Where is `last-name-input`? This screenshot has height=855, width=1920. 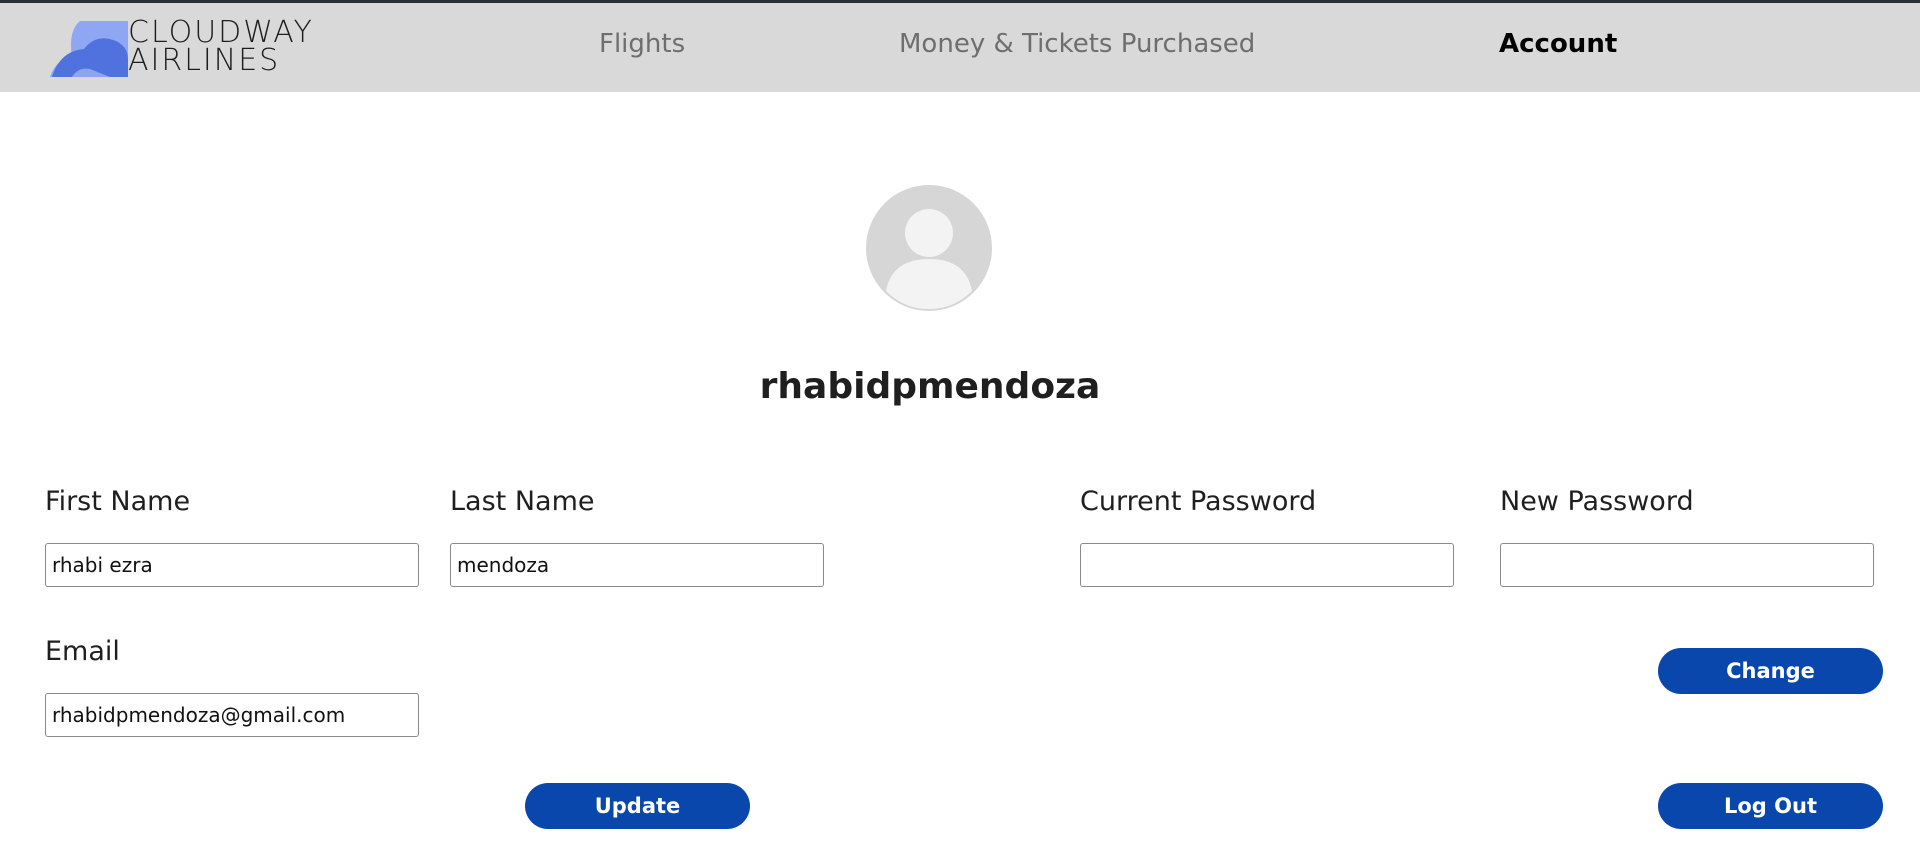 last-name-input is located at coordinates (637, 565).